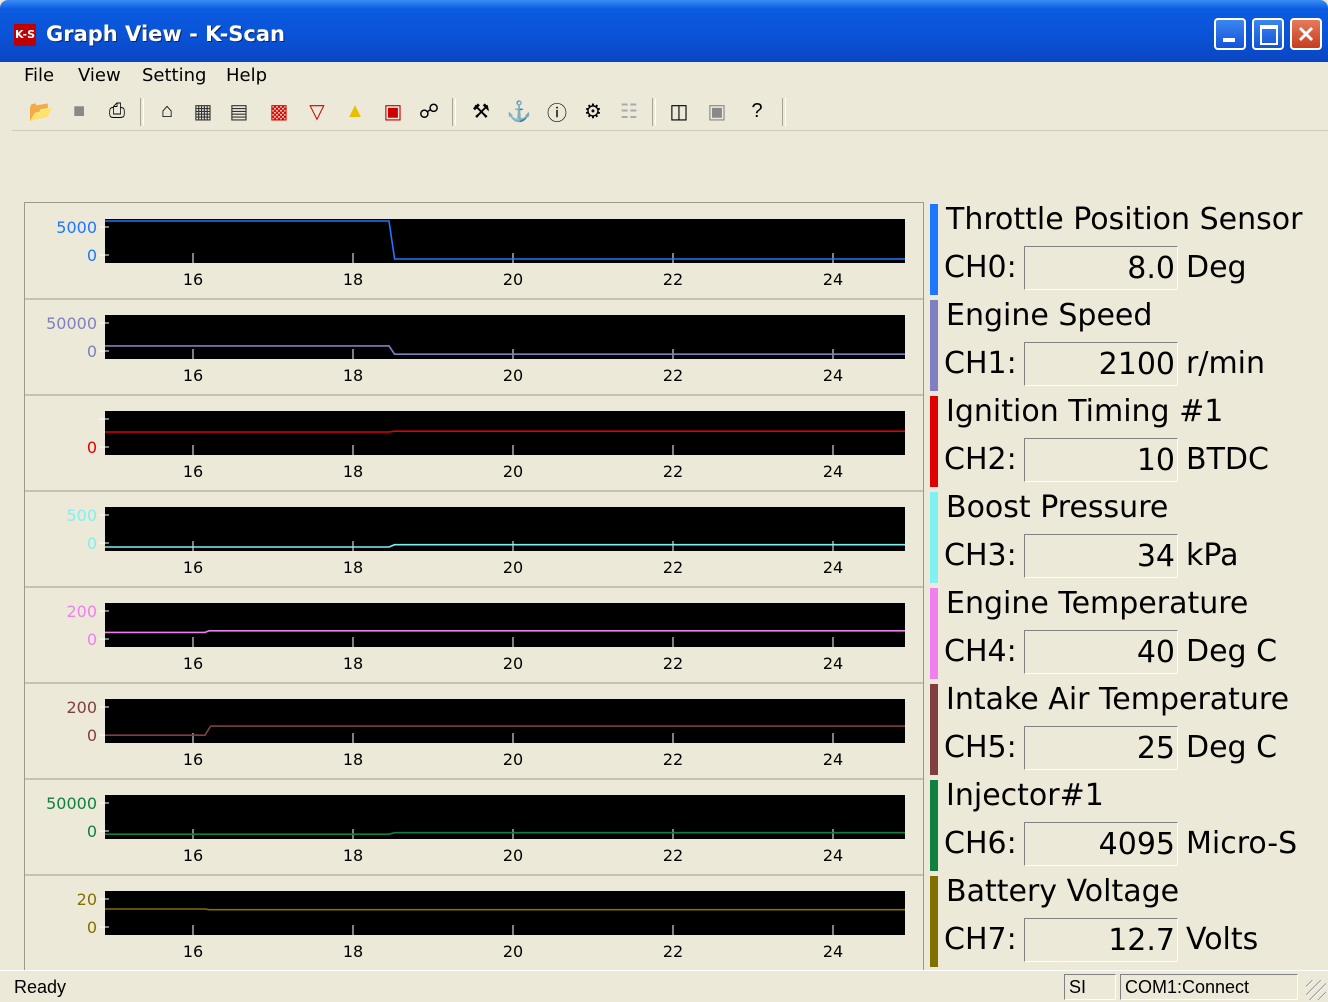 Image resolution: width=1328 pixels, height=1002 pixels. I want to click on channel-unit: Volts, so click(1222, 939).